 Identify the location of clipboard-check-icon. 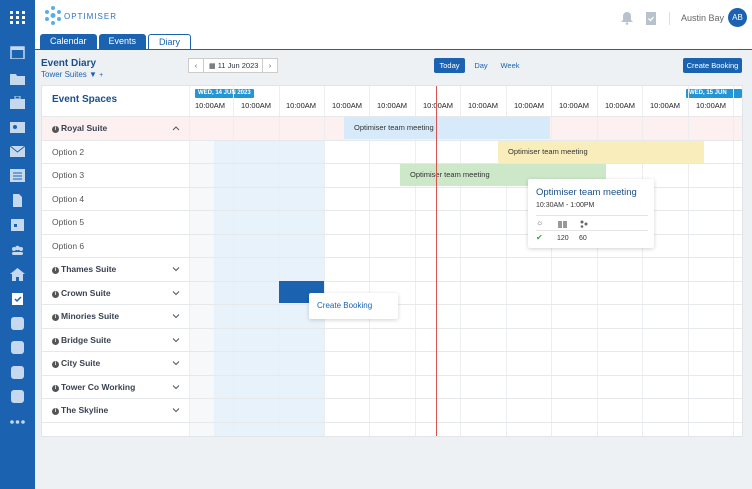
(17, 298).